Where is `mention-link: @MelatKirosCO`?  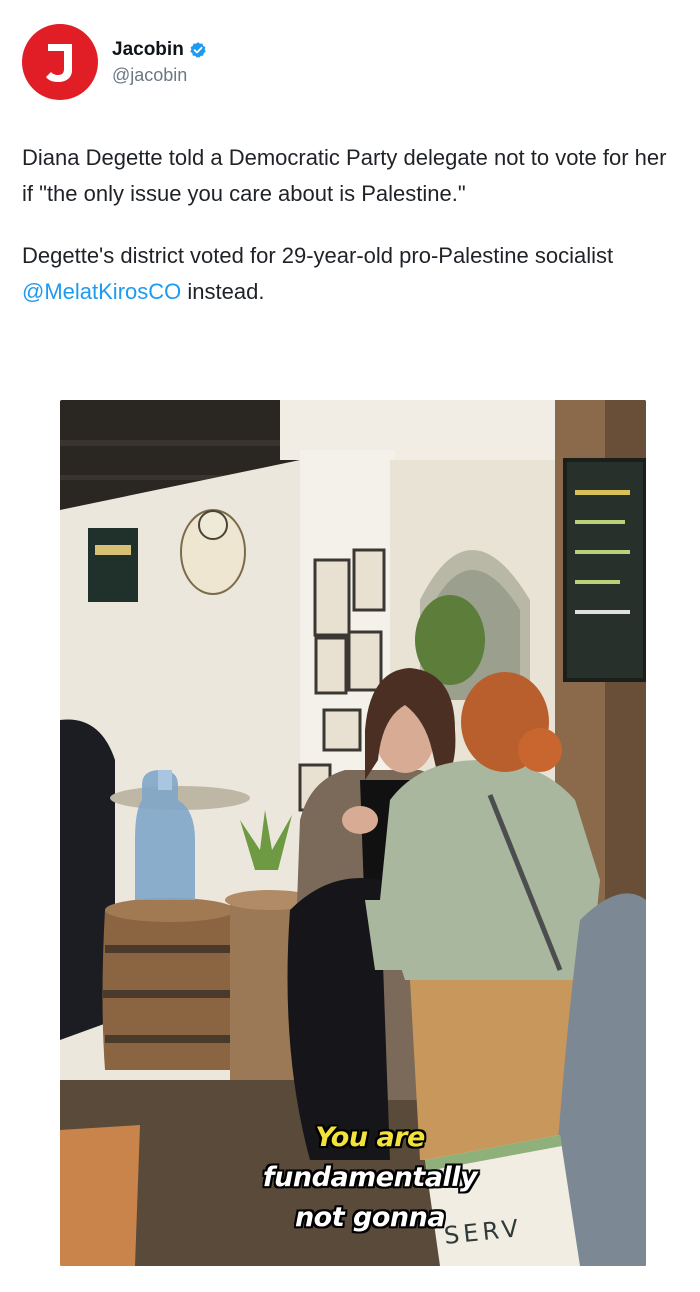 mention-link: @MelatKirosCO is located at coordinates (101, 291).